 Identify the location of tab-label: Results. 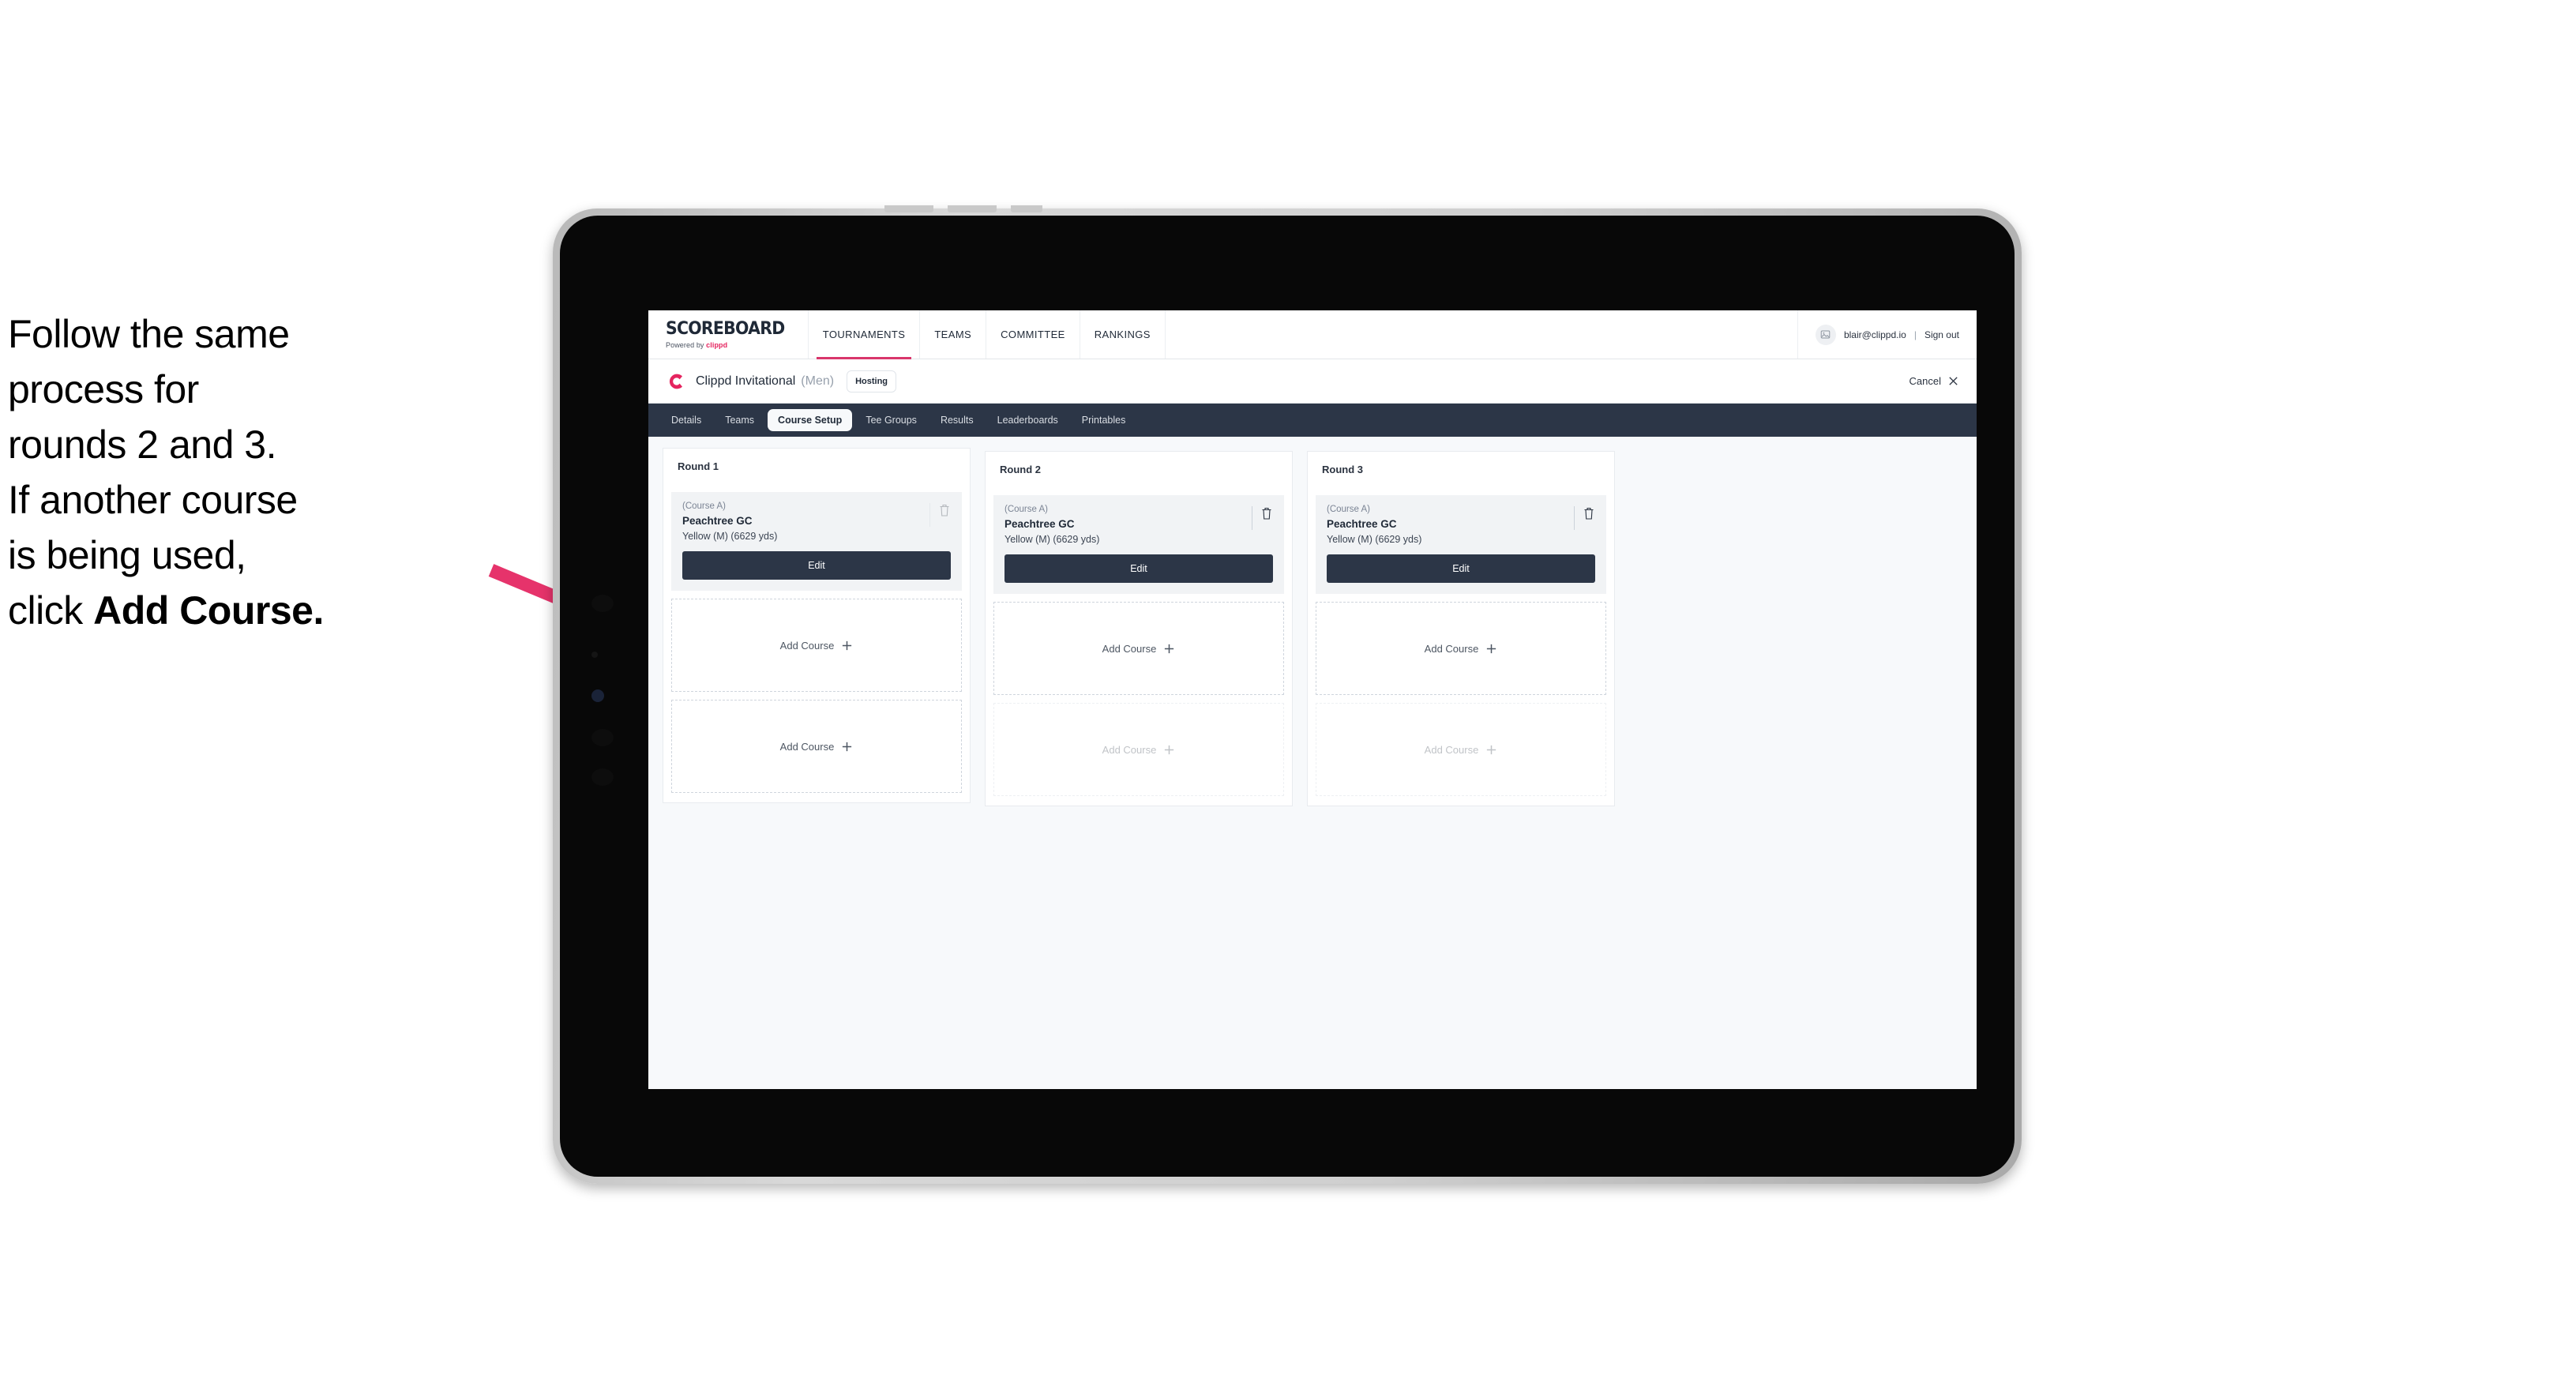
(957, 420).